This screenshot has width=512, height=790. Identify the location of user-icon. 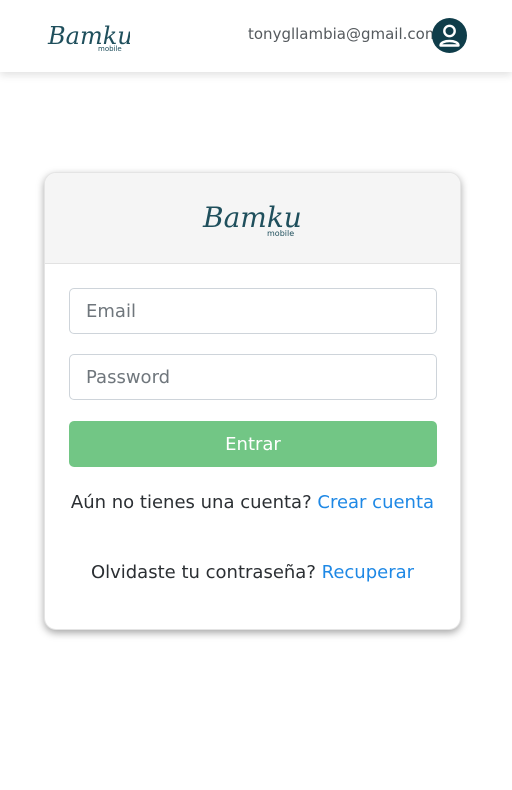
(449, 35).